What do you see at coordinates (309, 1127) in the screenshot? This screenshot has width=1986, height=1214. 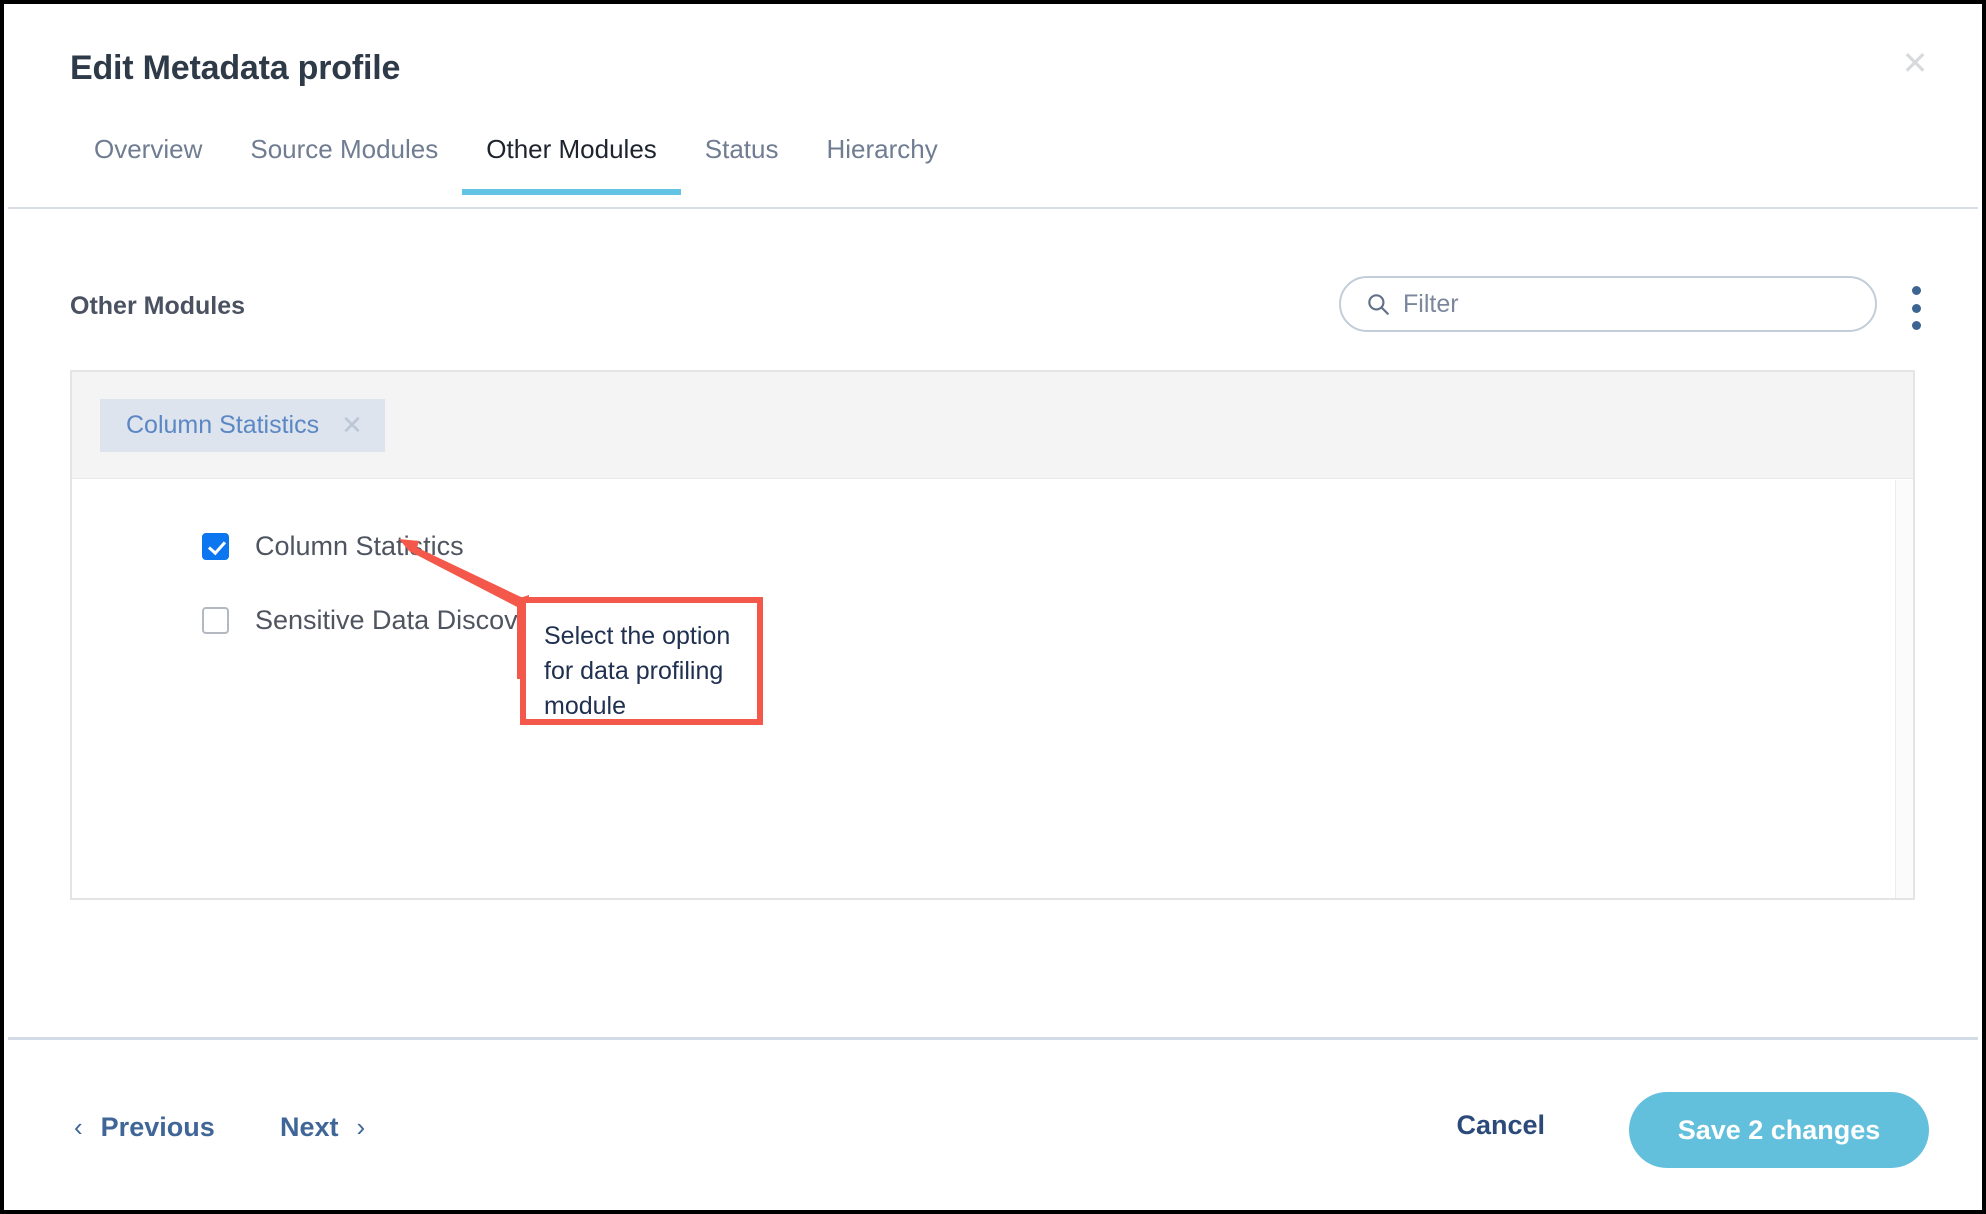 I see `next-label: Next` at bounding box center [309, 1127].